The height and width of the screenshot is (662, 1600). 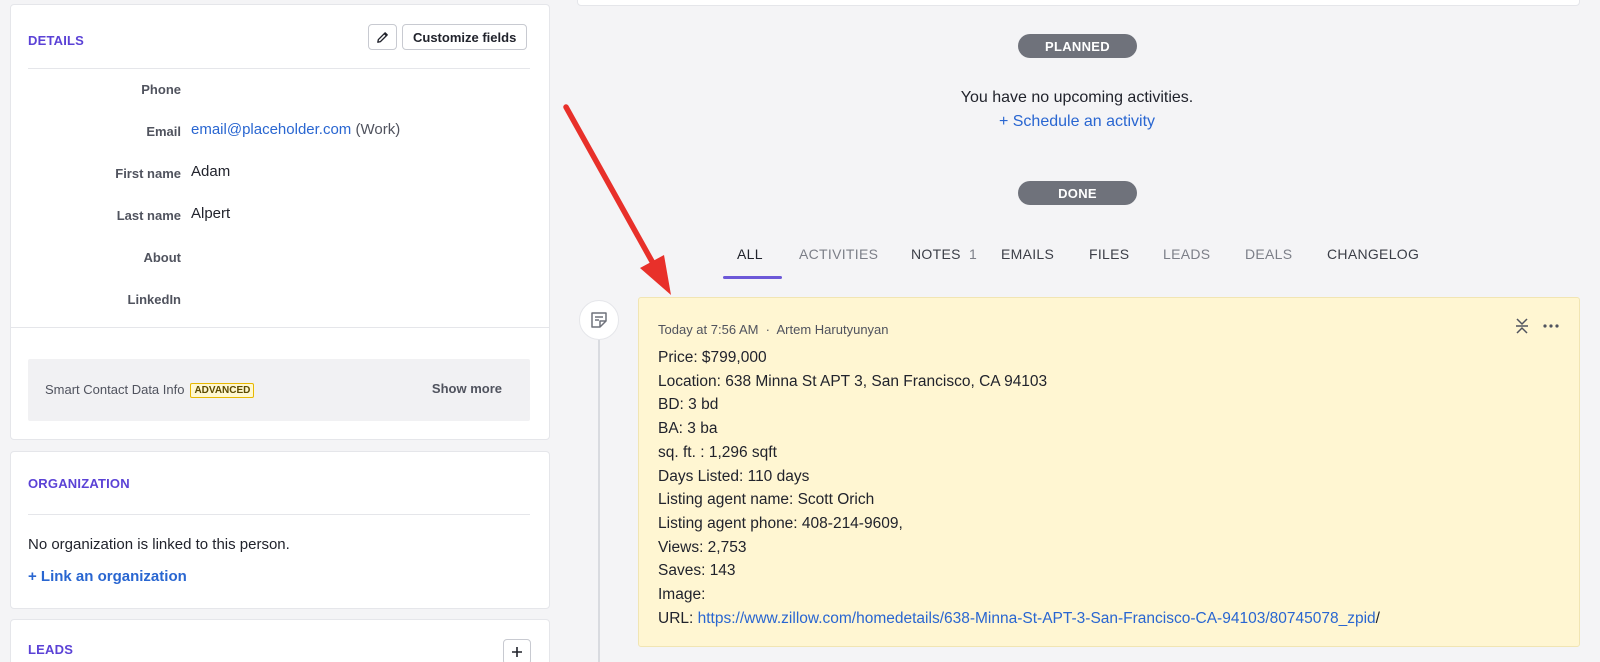 What do you see at coordinates (973, 254) in the screenshot?
I see `tab-notes-count: 1` at bounding box center [973, 254].